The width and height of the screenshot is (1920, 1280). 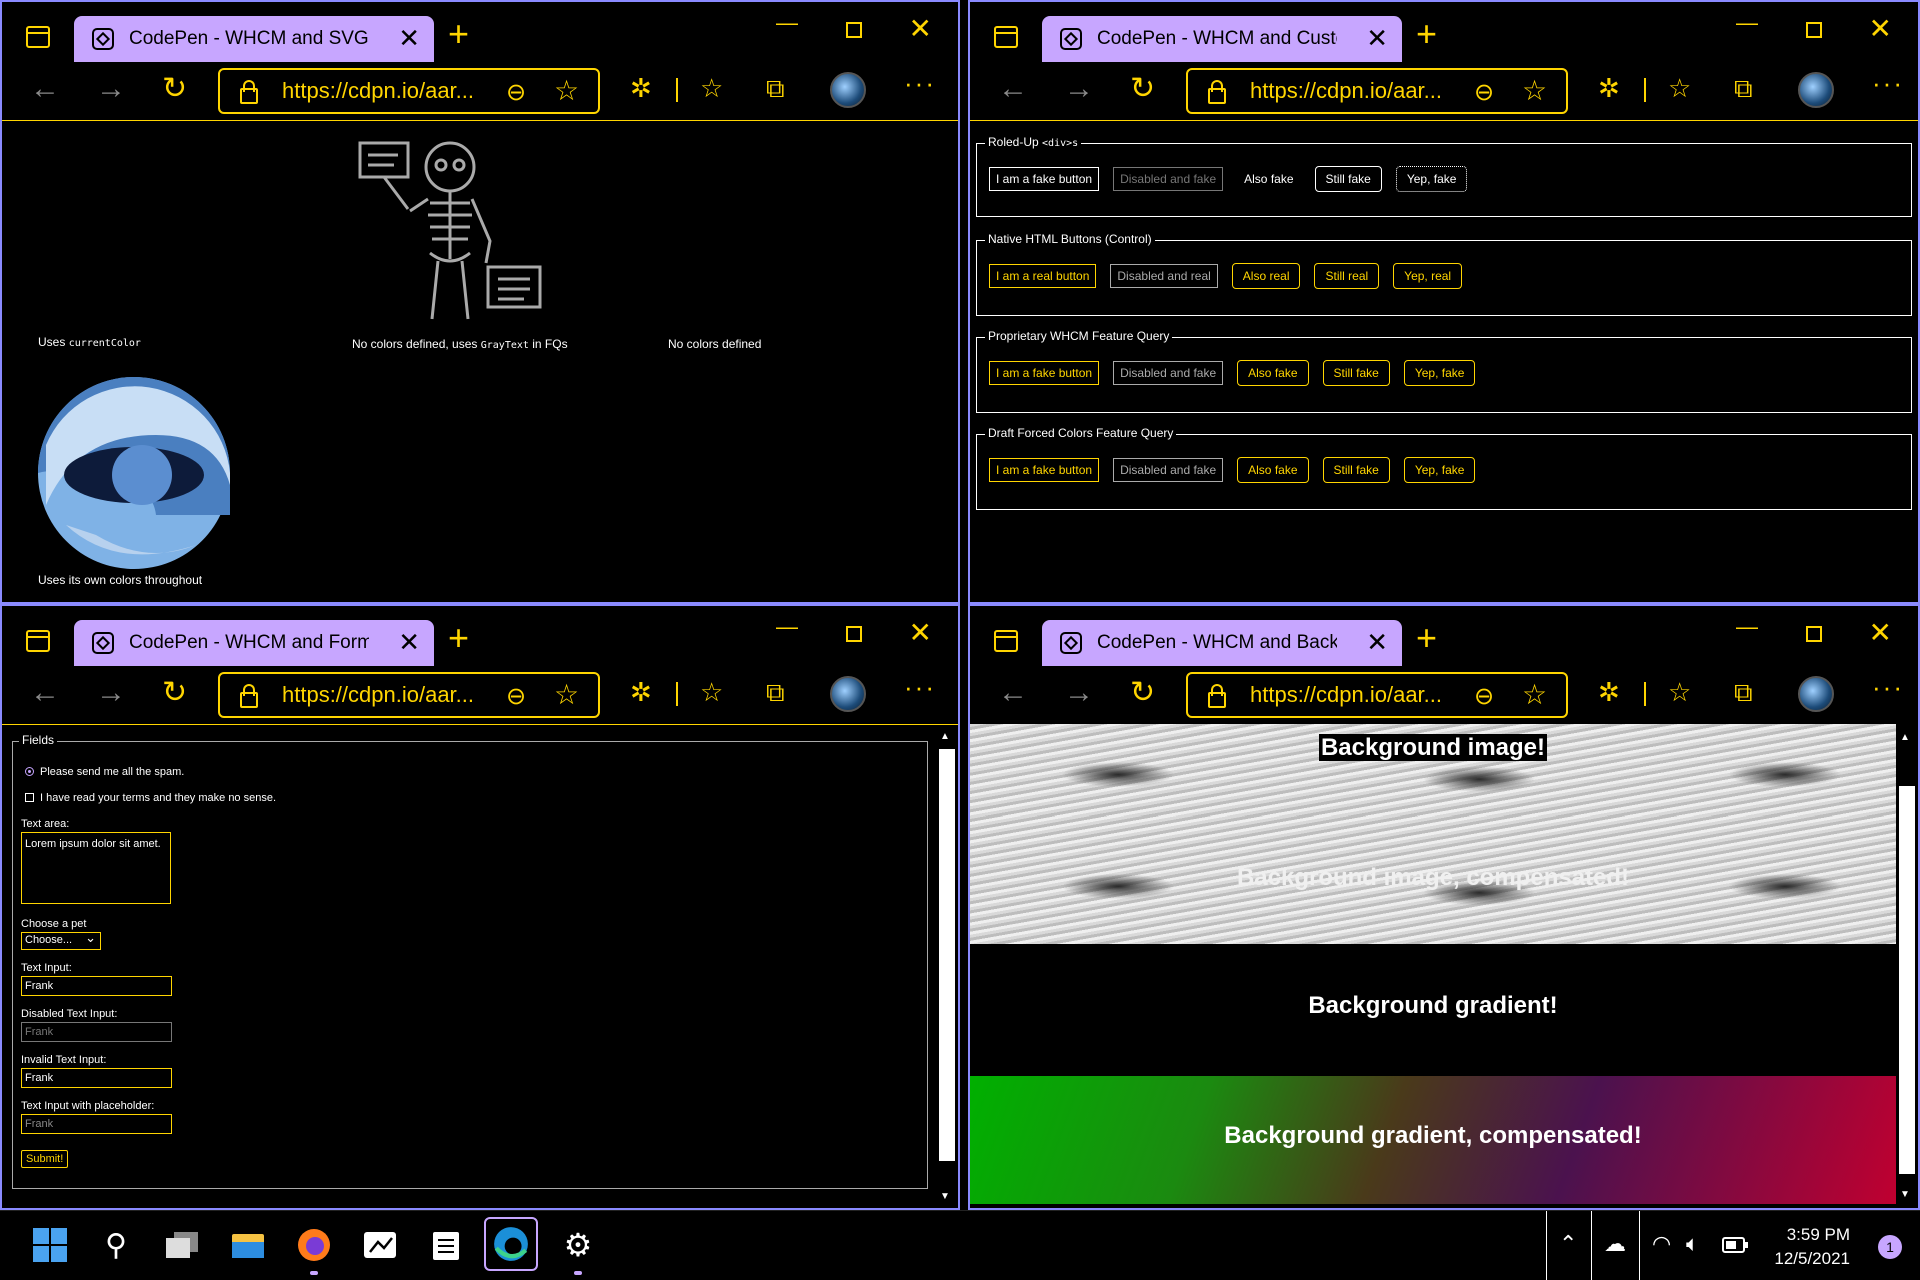 What do you see at coordinates (29, 771) in the screenshot?
I see `radio-button` at bounding box center [29, 771].